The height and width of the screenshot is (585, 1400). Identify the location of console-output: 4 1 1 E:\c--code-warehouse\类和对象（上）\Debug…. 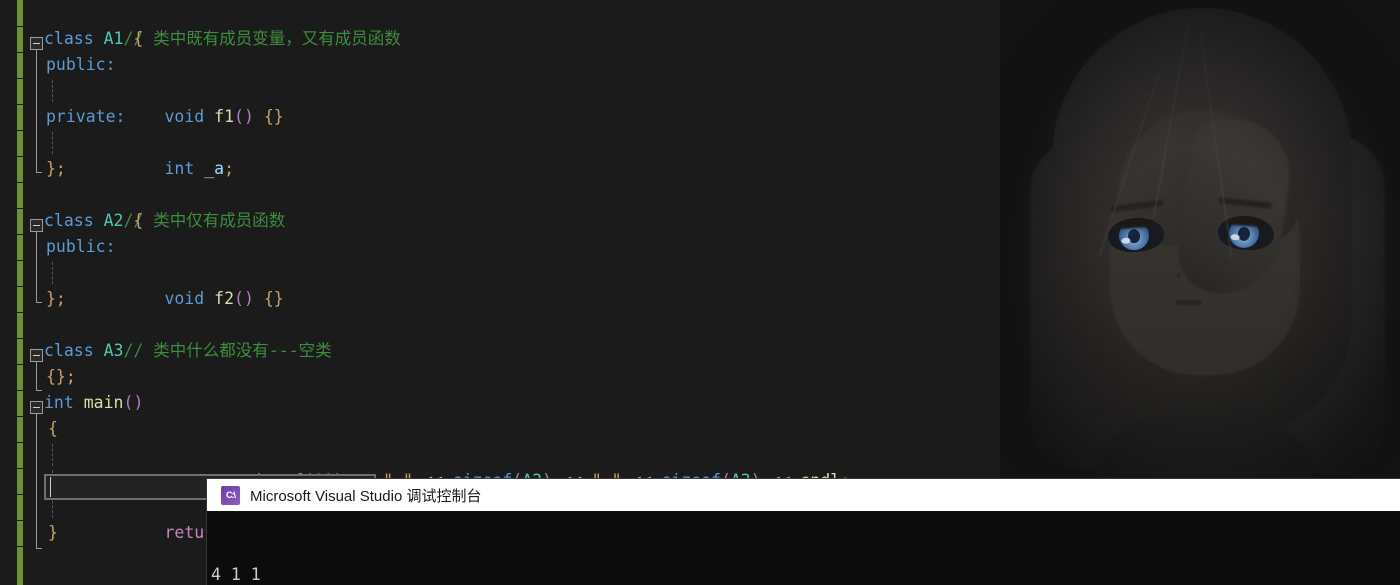
(803, 548).